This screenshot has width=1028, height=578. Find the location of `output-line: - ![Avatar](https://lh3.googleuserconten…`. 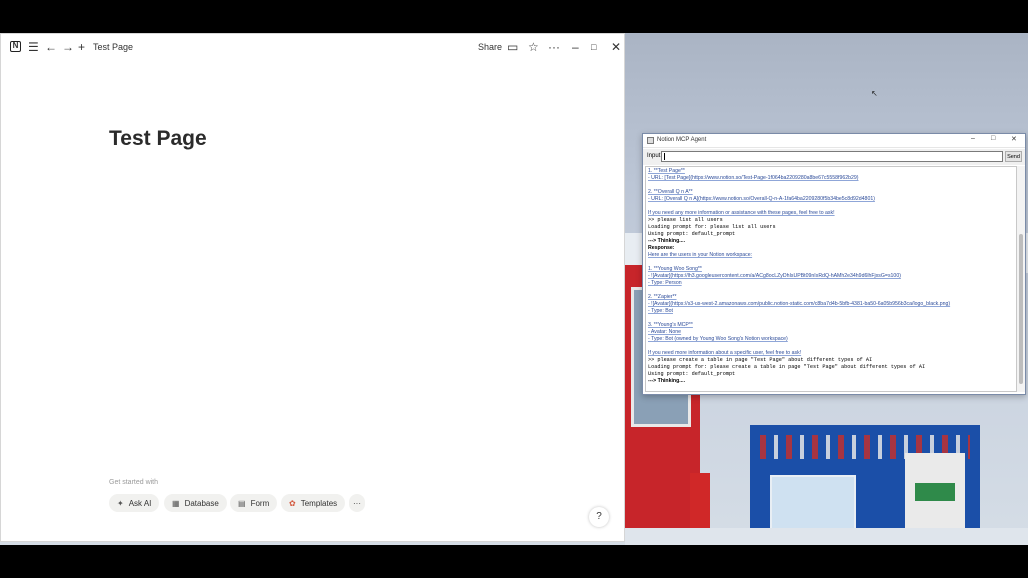

output-line: - ![Avatar](https://lh3.googleuserconten… is located at coordinates (774, 276).